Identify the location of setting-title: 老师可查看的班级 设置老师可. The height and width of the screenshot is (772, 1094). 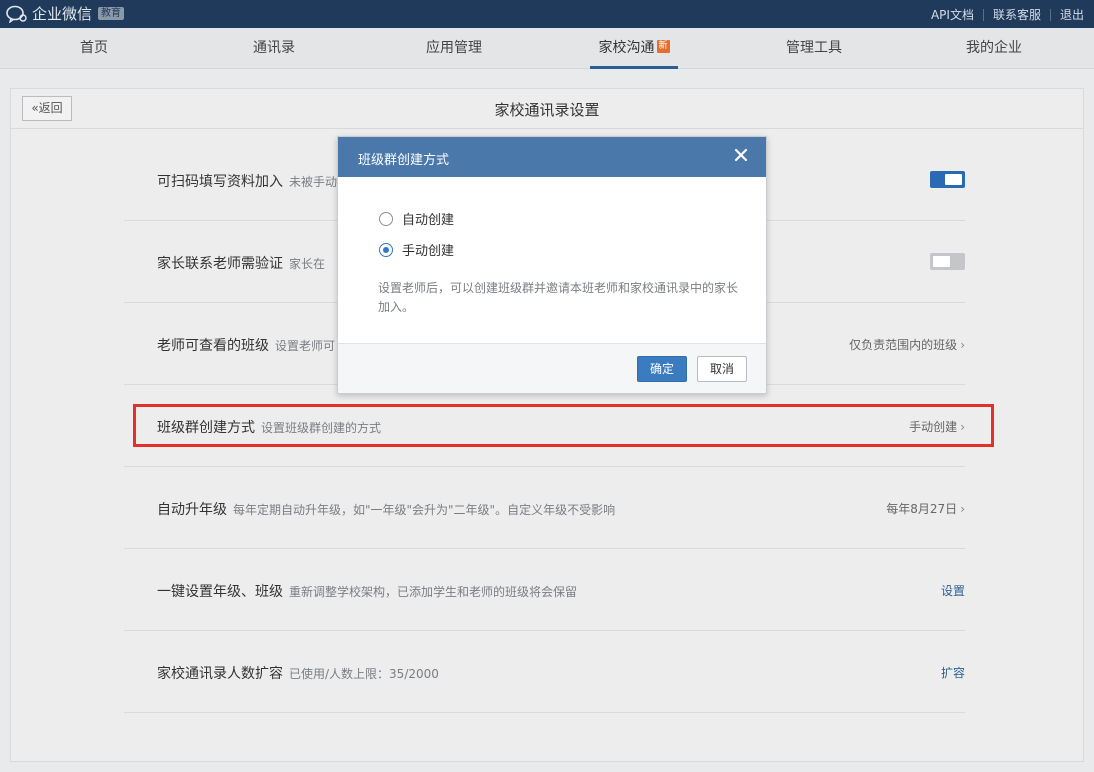
(246, 345).